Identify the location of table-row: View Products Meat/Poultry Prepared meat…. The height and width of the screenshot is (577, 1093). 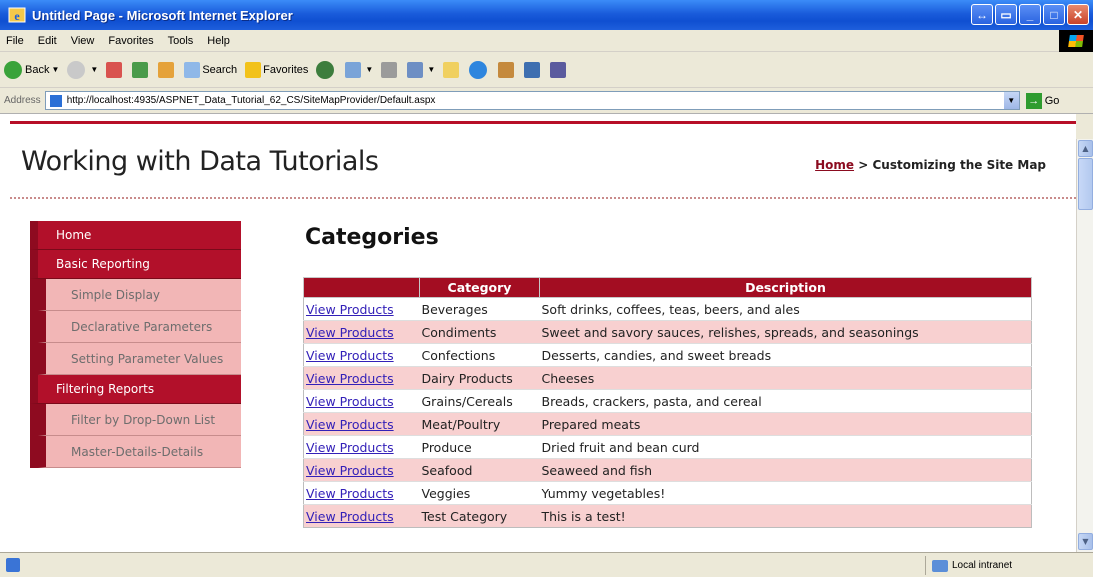
(667, 424).